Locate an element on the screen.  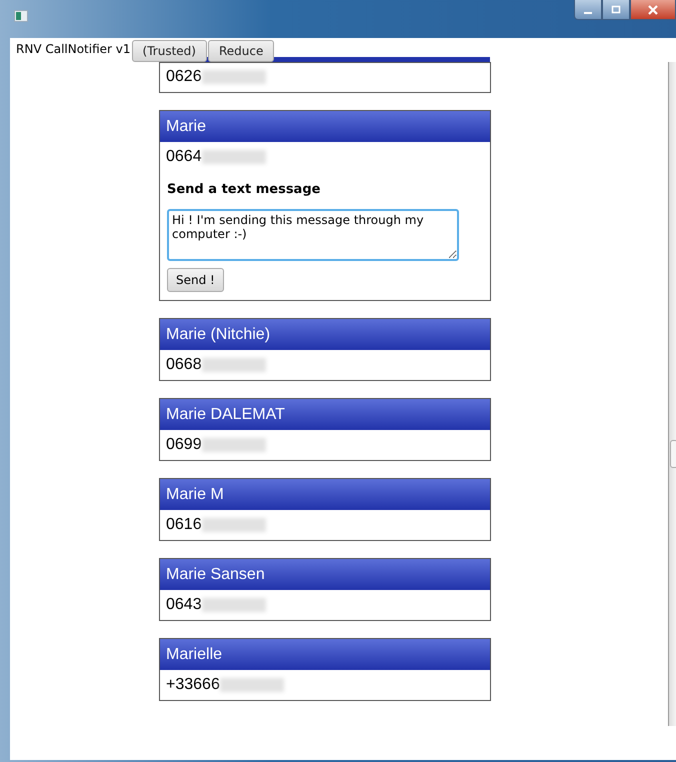
phone-number: 0616 is located at coordinates (184, 525).